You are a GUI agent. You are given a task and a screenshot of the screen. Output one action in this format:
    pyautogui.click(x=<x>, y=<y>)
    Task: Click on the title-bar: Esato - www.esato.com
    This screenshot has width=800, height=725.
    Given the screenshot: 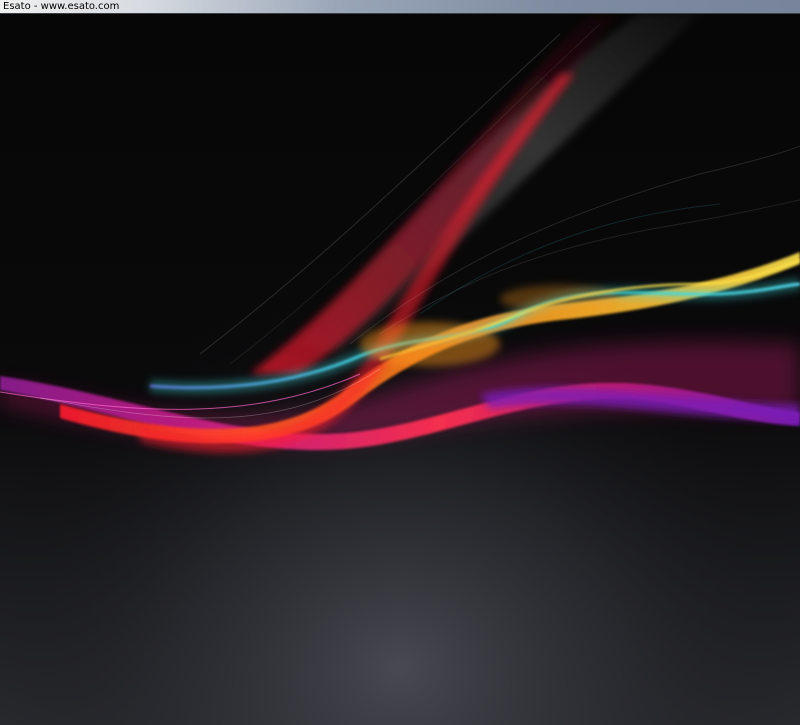 What is the action you would take?
    pyautogui.click(x=400, y=7)
    